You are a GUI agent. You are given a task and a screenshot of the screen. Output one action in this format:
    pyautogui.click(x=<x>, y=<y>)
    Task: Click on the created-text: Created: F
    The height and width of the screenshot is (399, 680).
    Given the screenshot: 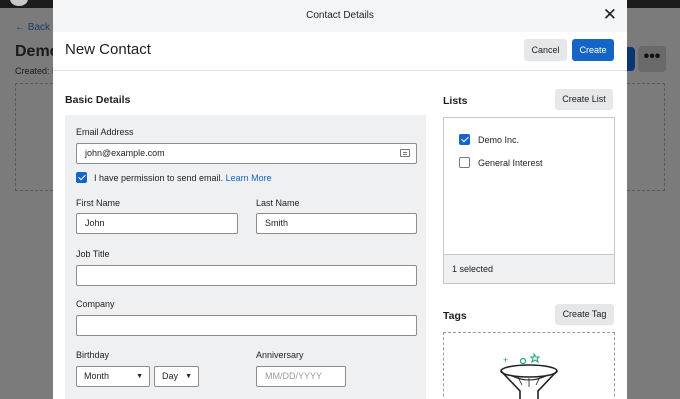 What is the action you would take?
    pyautogui.click(x=36, y=71)
    